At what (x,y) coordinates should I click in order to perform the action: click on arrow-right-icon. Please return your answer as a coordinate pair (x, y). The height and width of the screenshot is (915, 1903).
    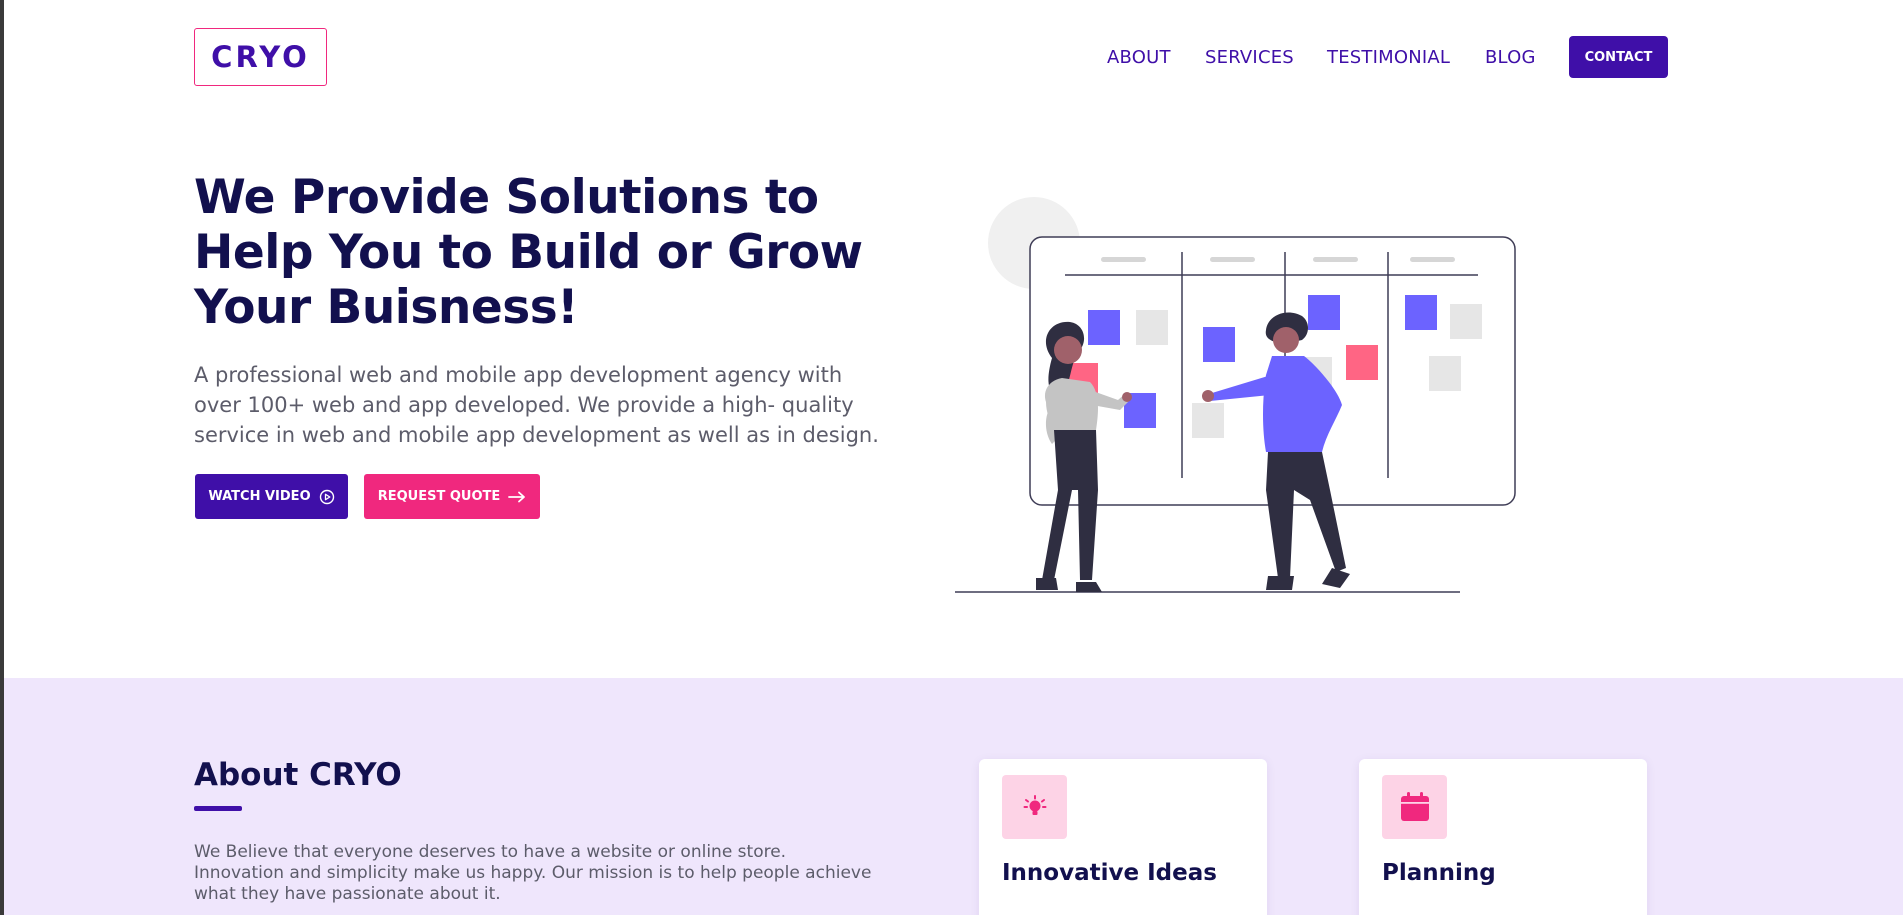
    Looking at the image, I should click on (517, 497).